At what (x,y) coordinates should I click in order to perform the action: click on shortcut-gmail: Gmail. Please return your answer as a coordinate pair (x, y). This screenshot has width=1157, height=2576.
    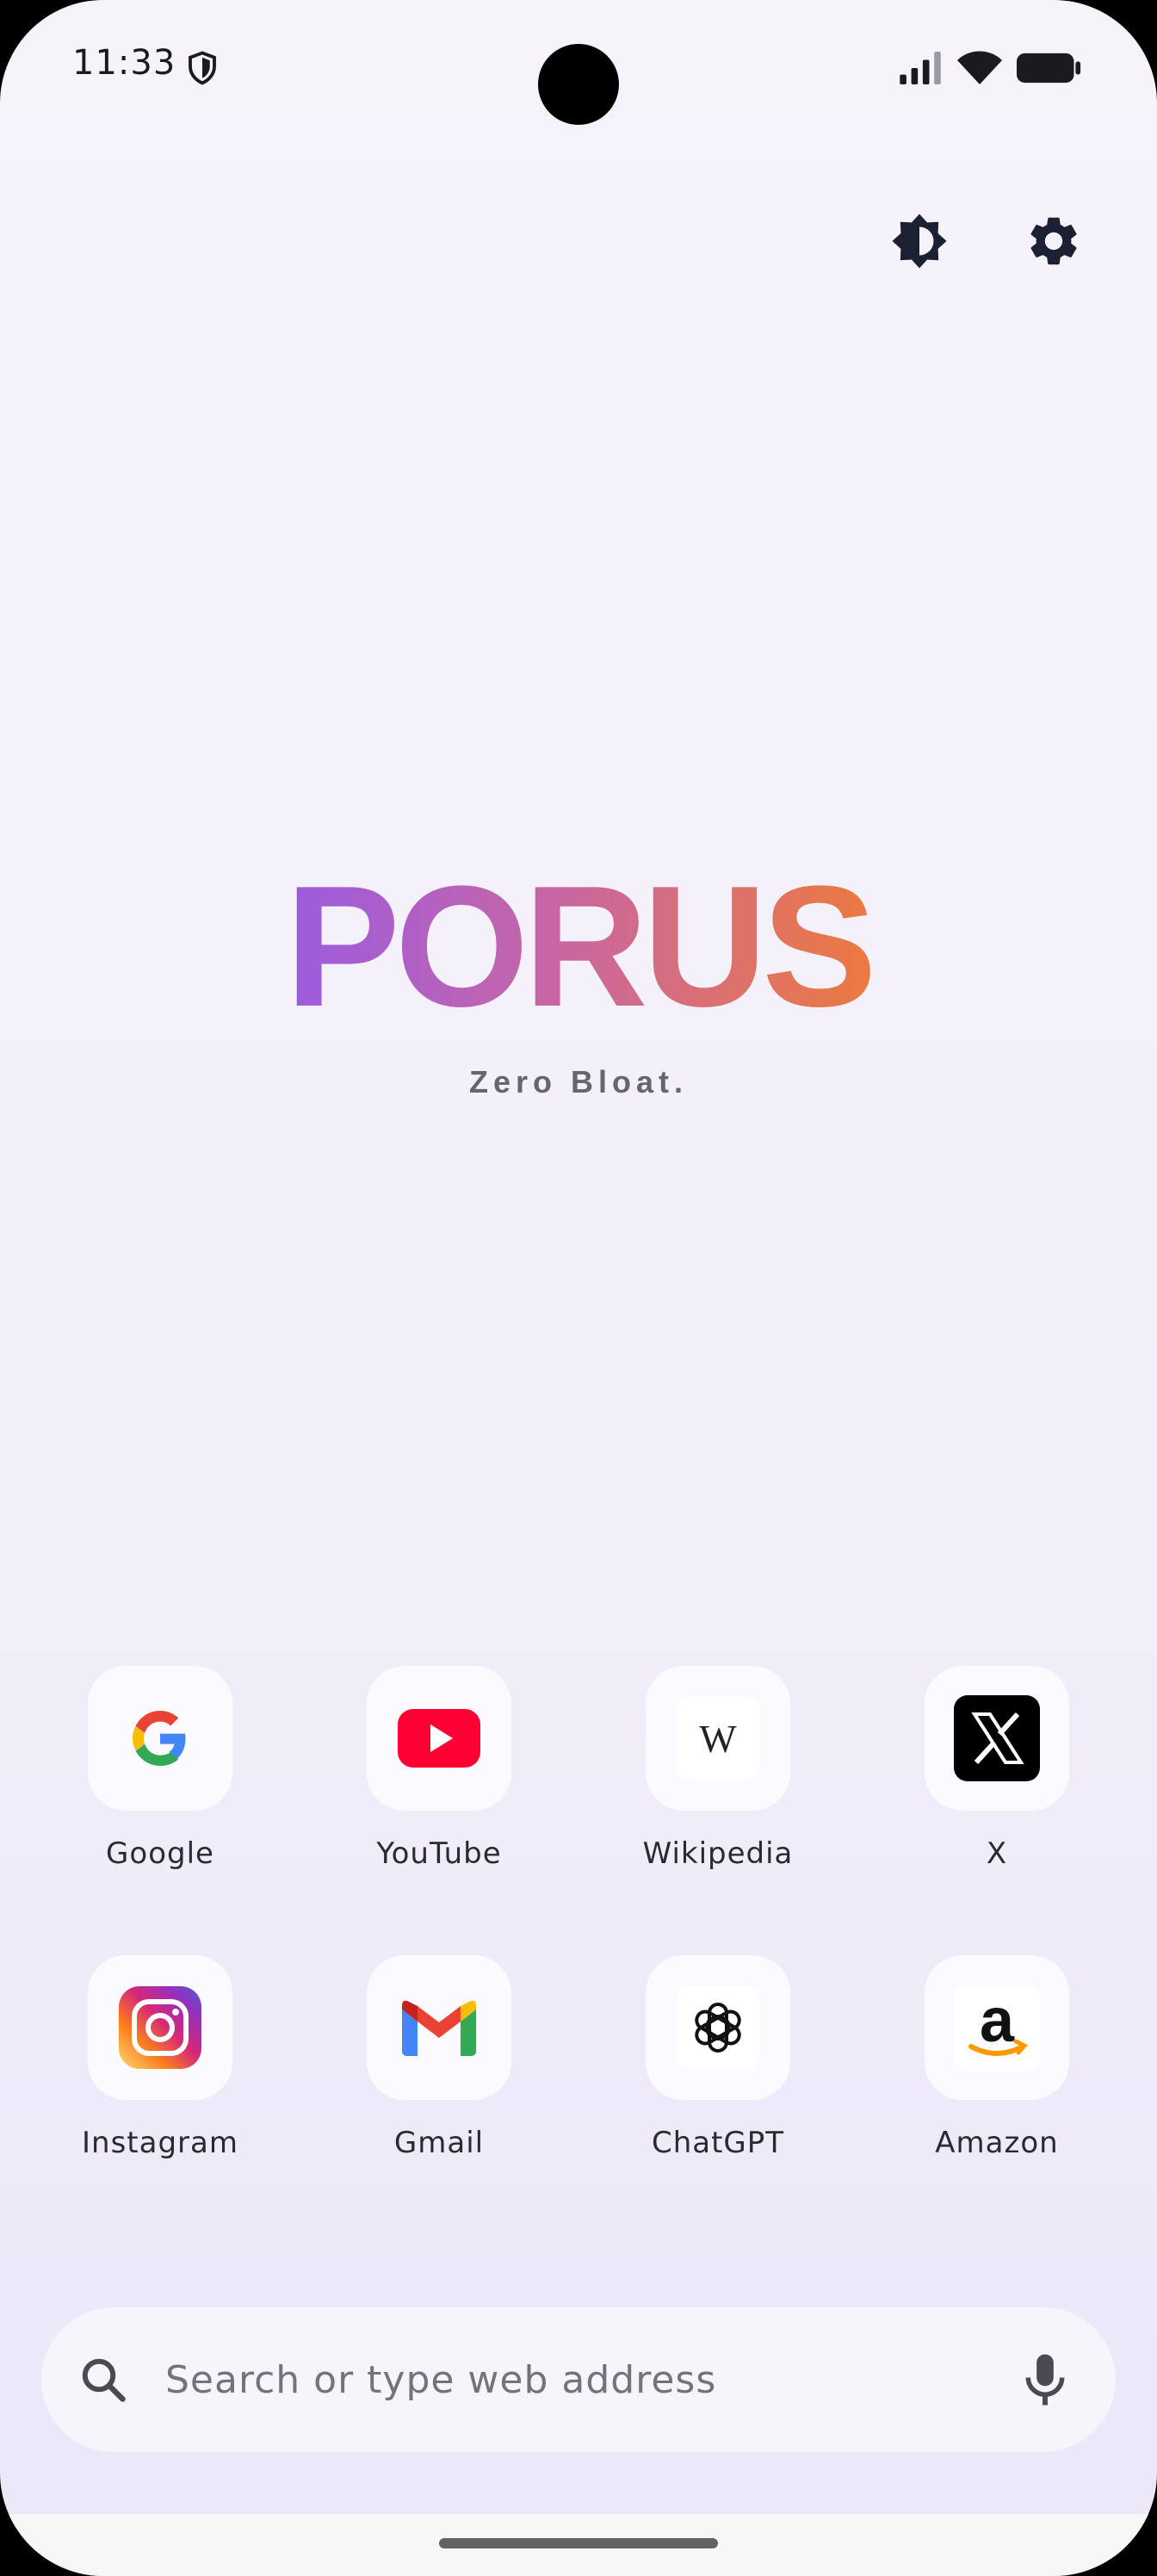
    Looking at the image, I should click on (439, 2058).